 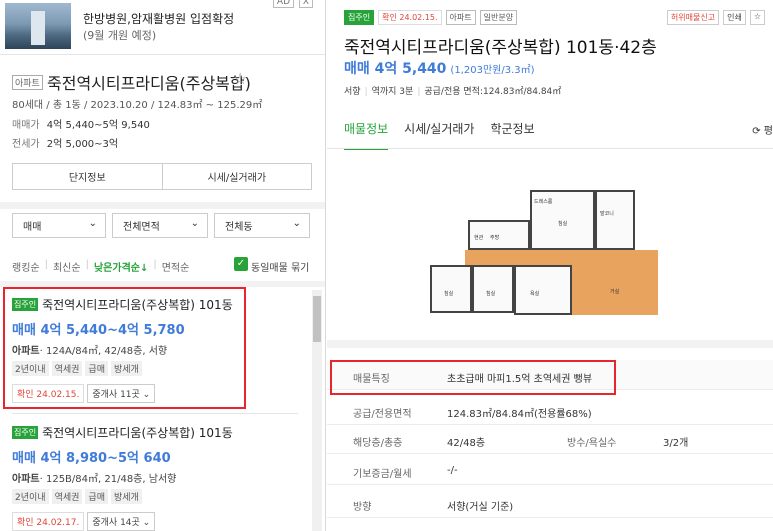 What do you see at coordinates (395, 69) in the screenshot?
I see `detail-price-value: 매매 4억 5,440` at bounding box center [395, 69].